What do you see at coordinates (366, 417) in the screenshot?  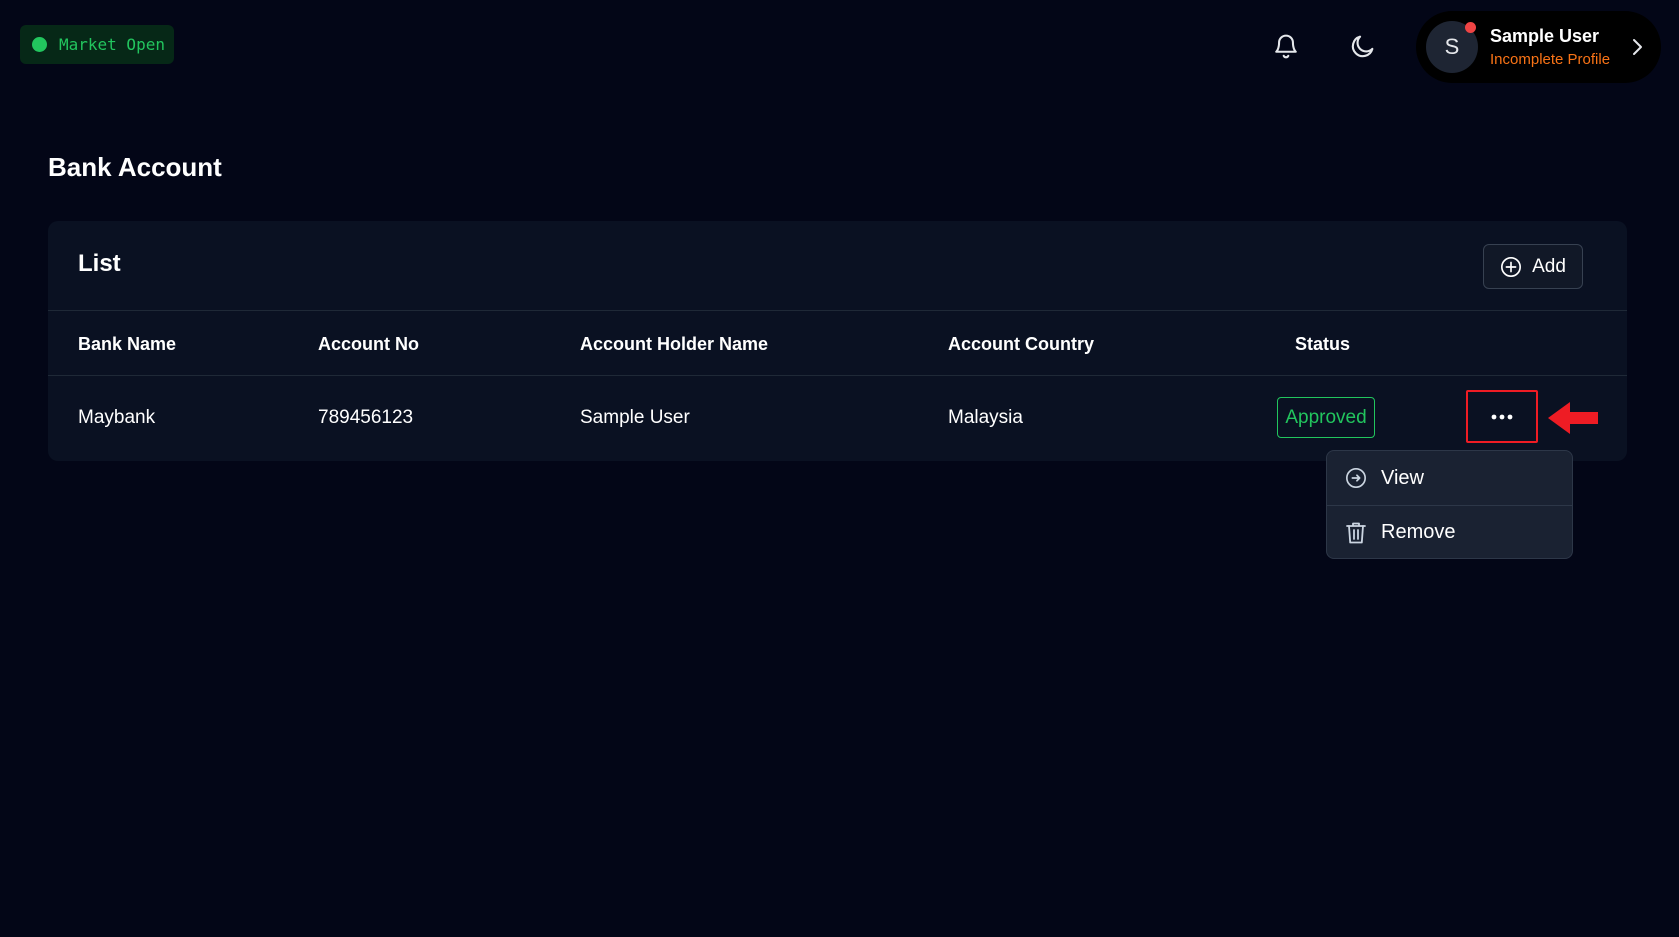 I see `cell-account-no: 789456123` at bounding box center [366, 417].